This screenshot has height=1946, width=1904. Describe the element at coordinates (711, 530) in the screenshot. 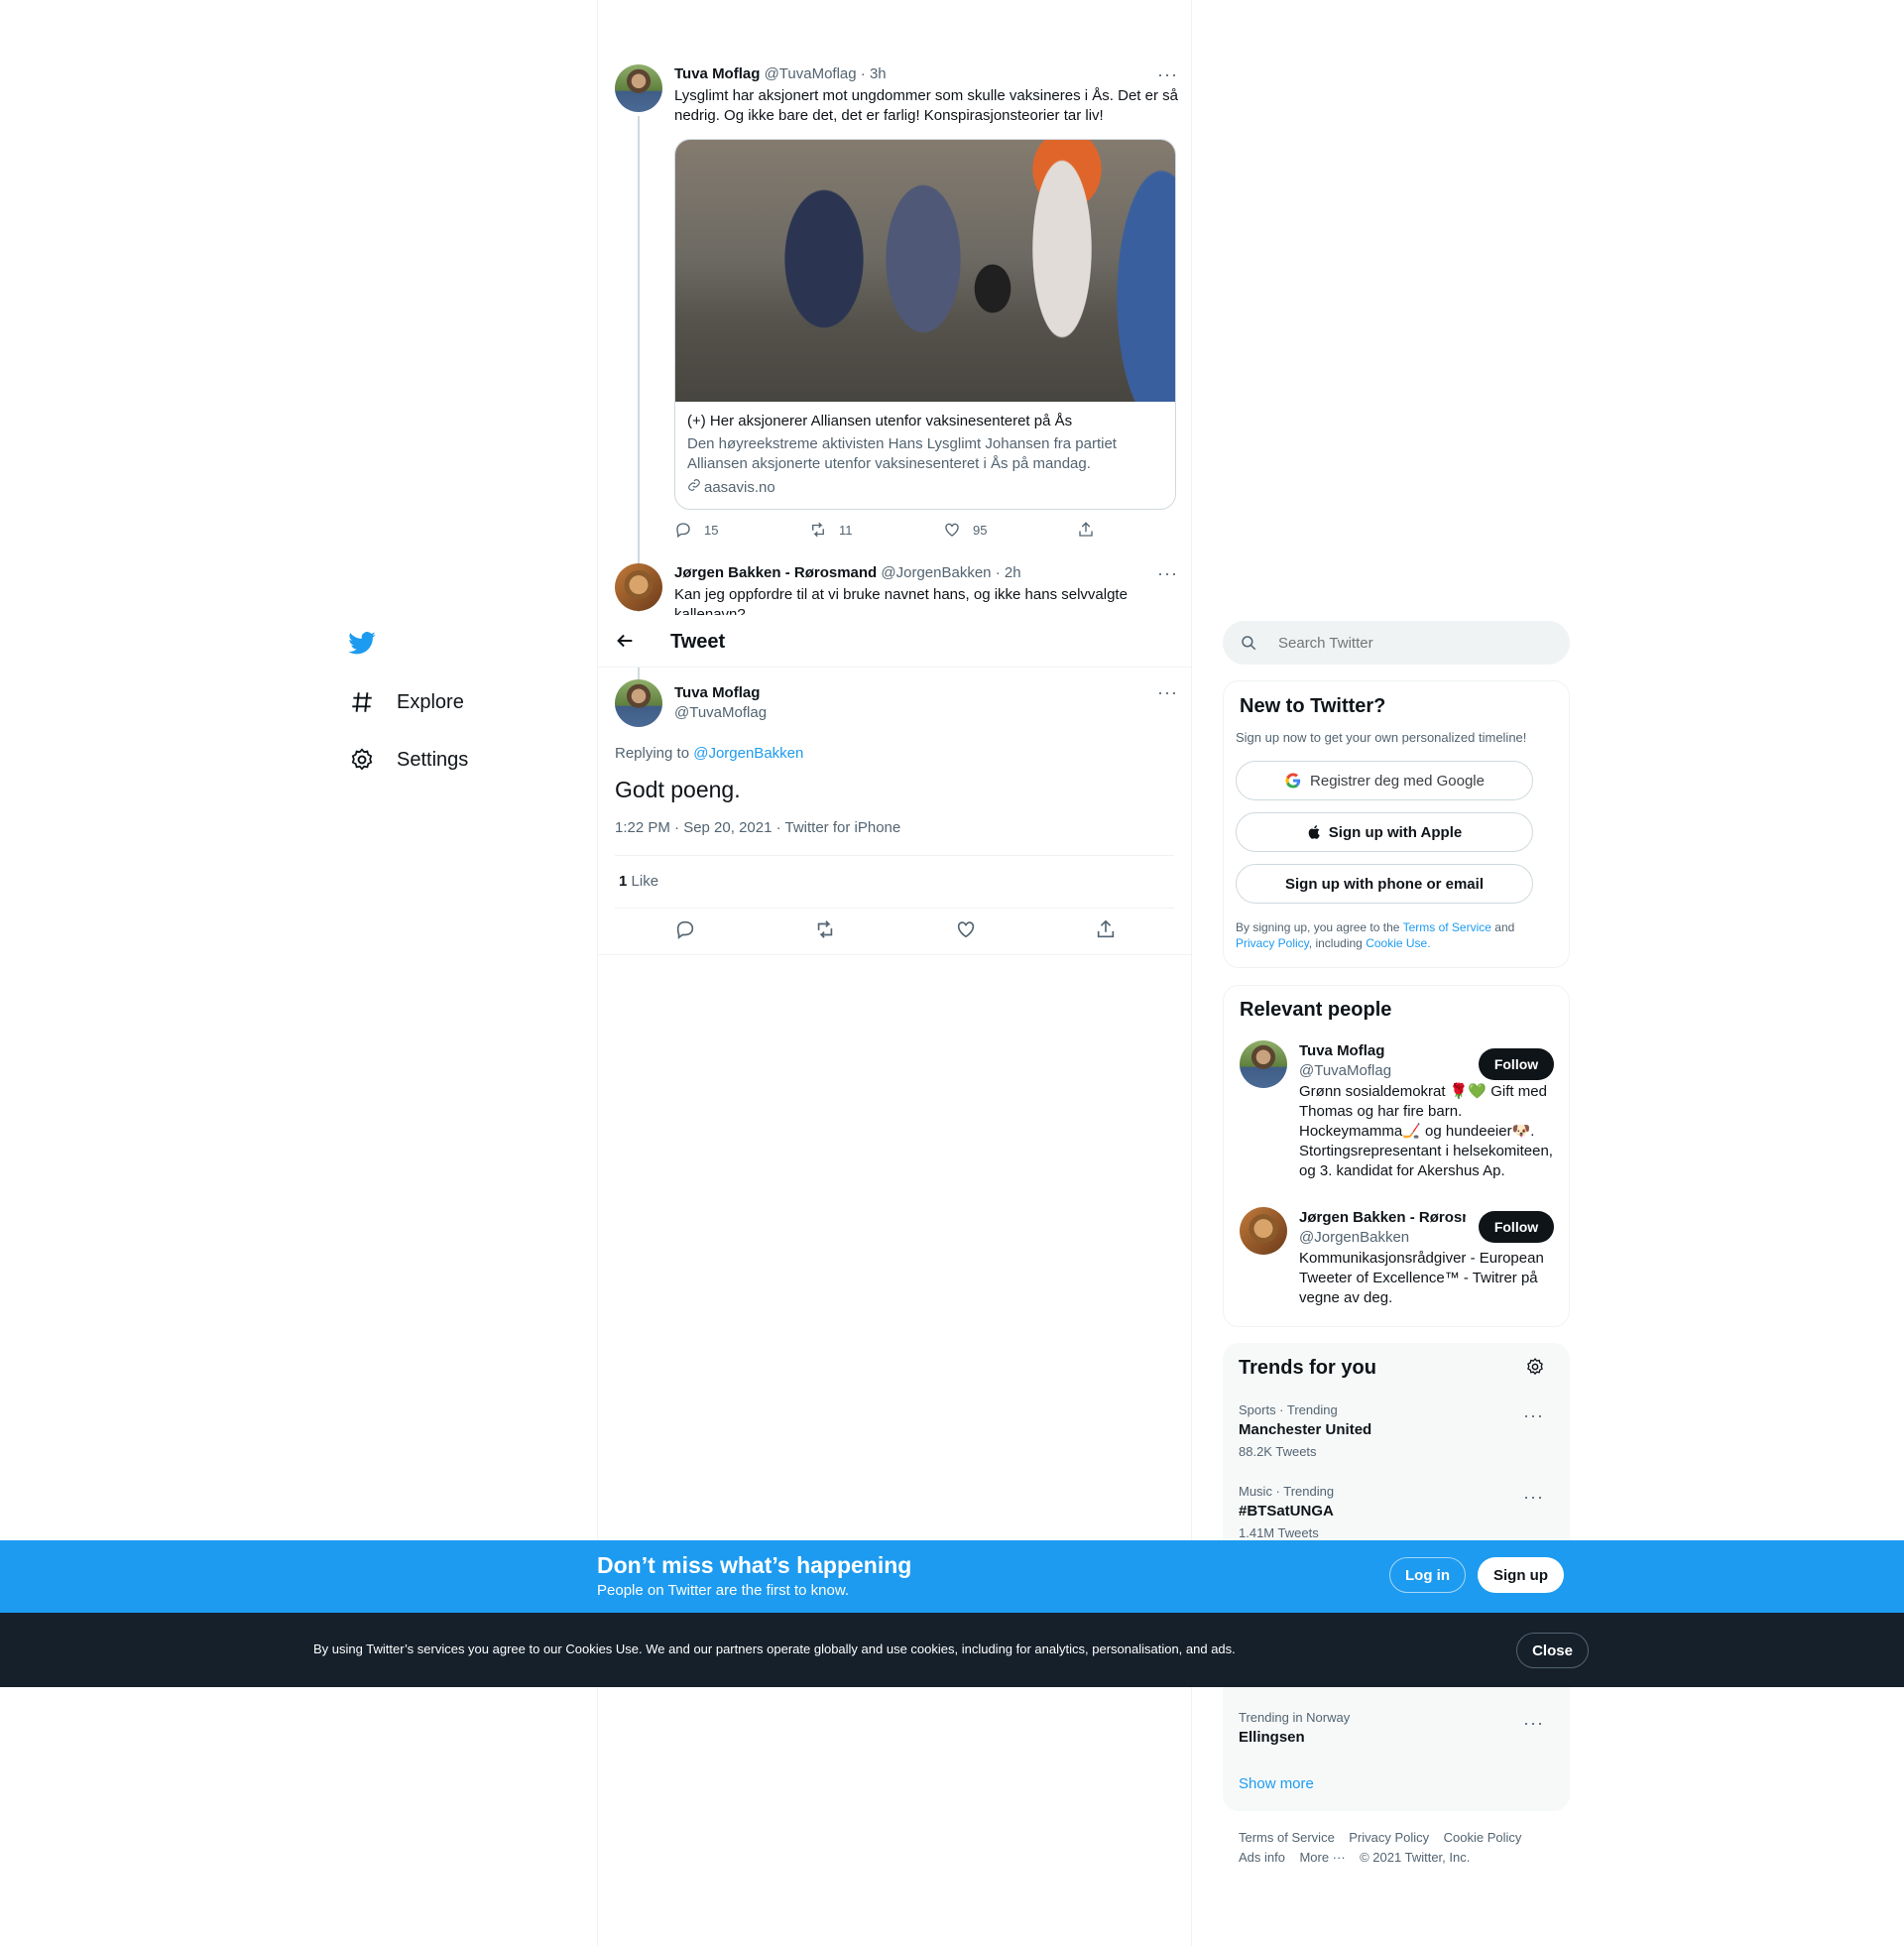

I see `reply-count: 15` at that location.